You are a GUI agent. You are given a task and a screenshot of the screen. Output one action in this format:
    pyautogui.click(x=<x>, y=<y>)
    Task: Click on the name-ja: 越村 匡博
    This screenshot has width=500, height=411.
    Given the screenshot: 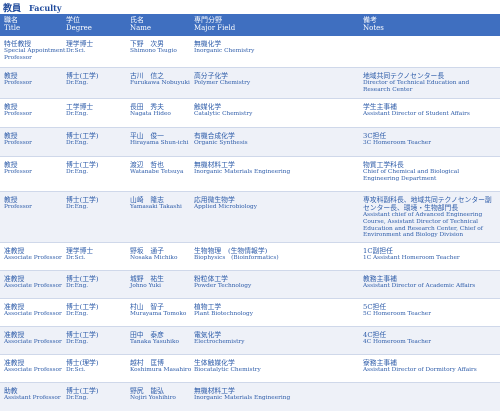 What is the action you would take?
    pyautogui.click(x=147, y=363)
    